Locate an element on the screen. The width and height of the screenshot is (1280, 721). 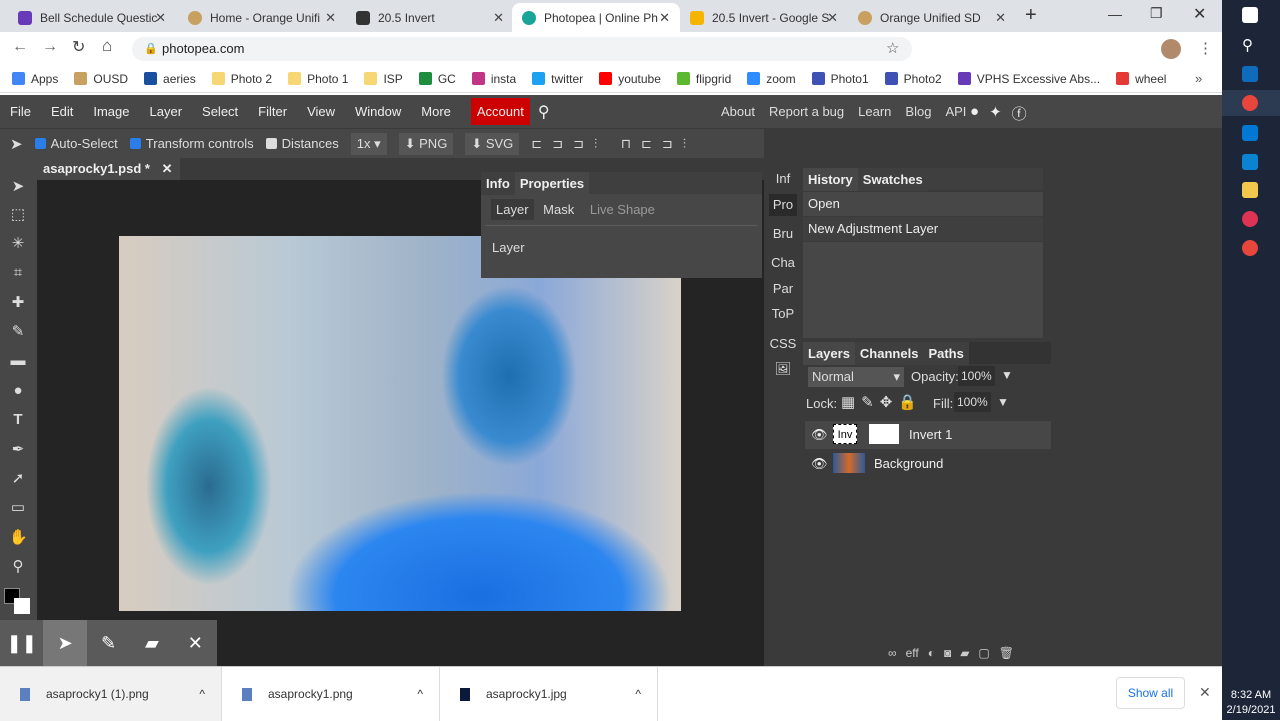
menu-link: API is located at coordinates (955, 111).